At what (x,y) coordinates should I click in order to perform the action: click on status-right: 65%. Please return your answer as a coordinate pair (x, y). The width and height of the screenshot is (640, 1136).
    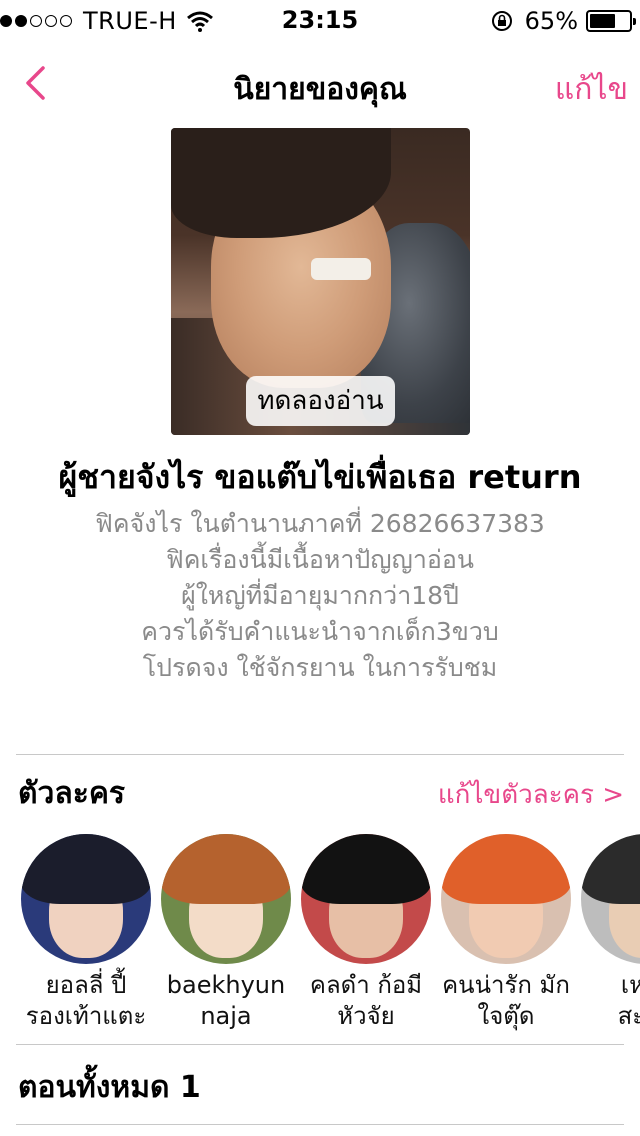
    Looking at the image, I should click on (563, 21).